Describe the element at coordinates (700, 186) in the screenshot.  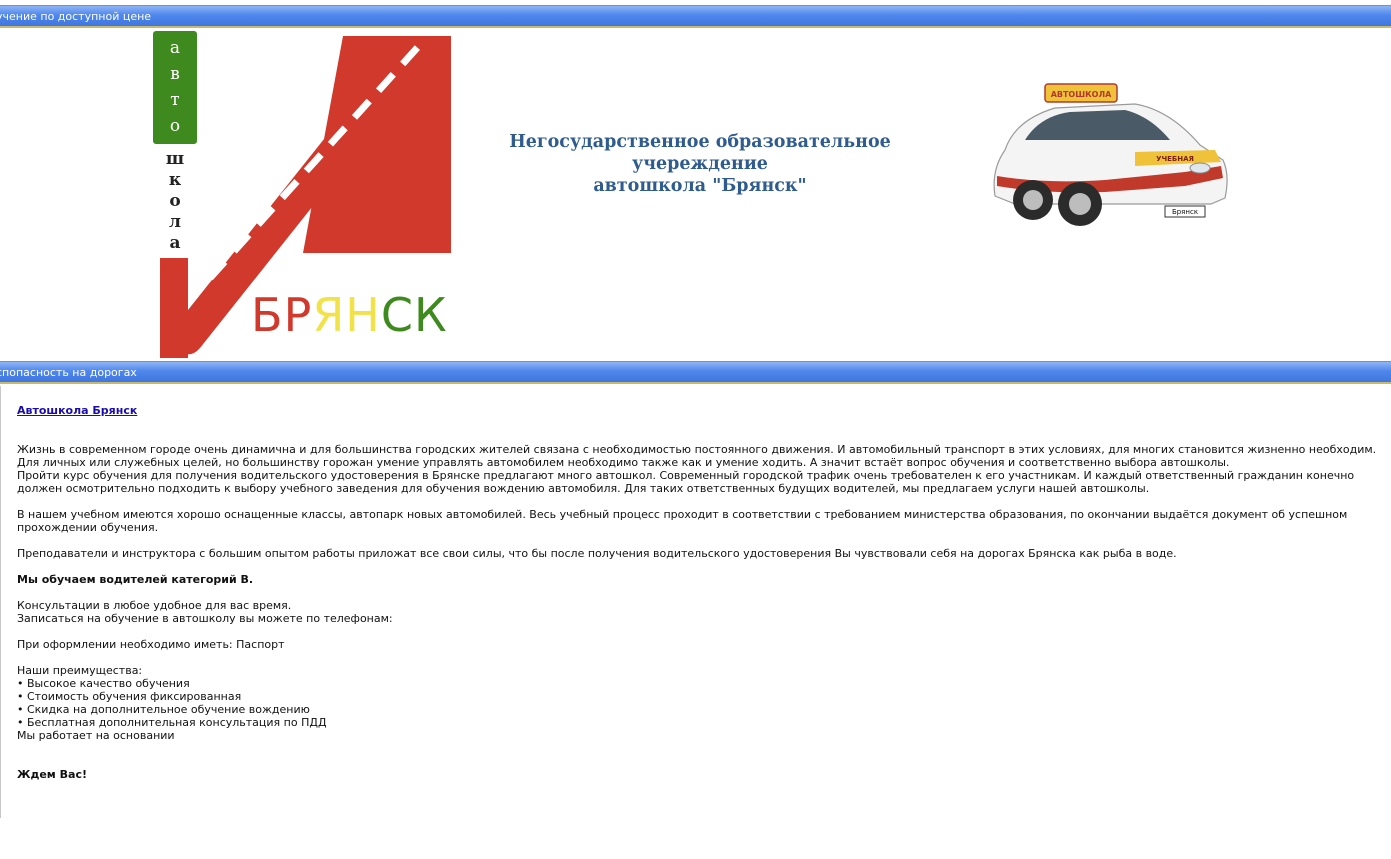
I see `institution-line-2: автошкола "Брянск"` at that location.